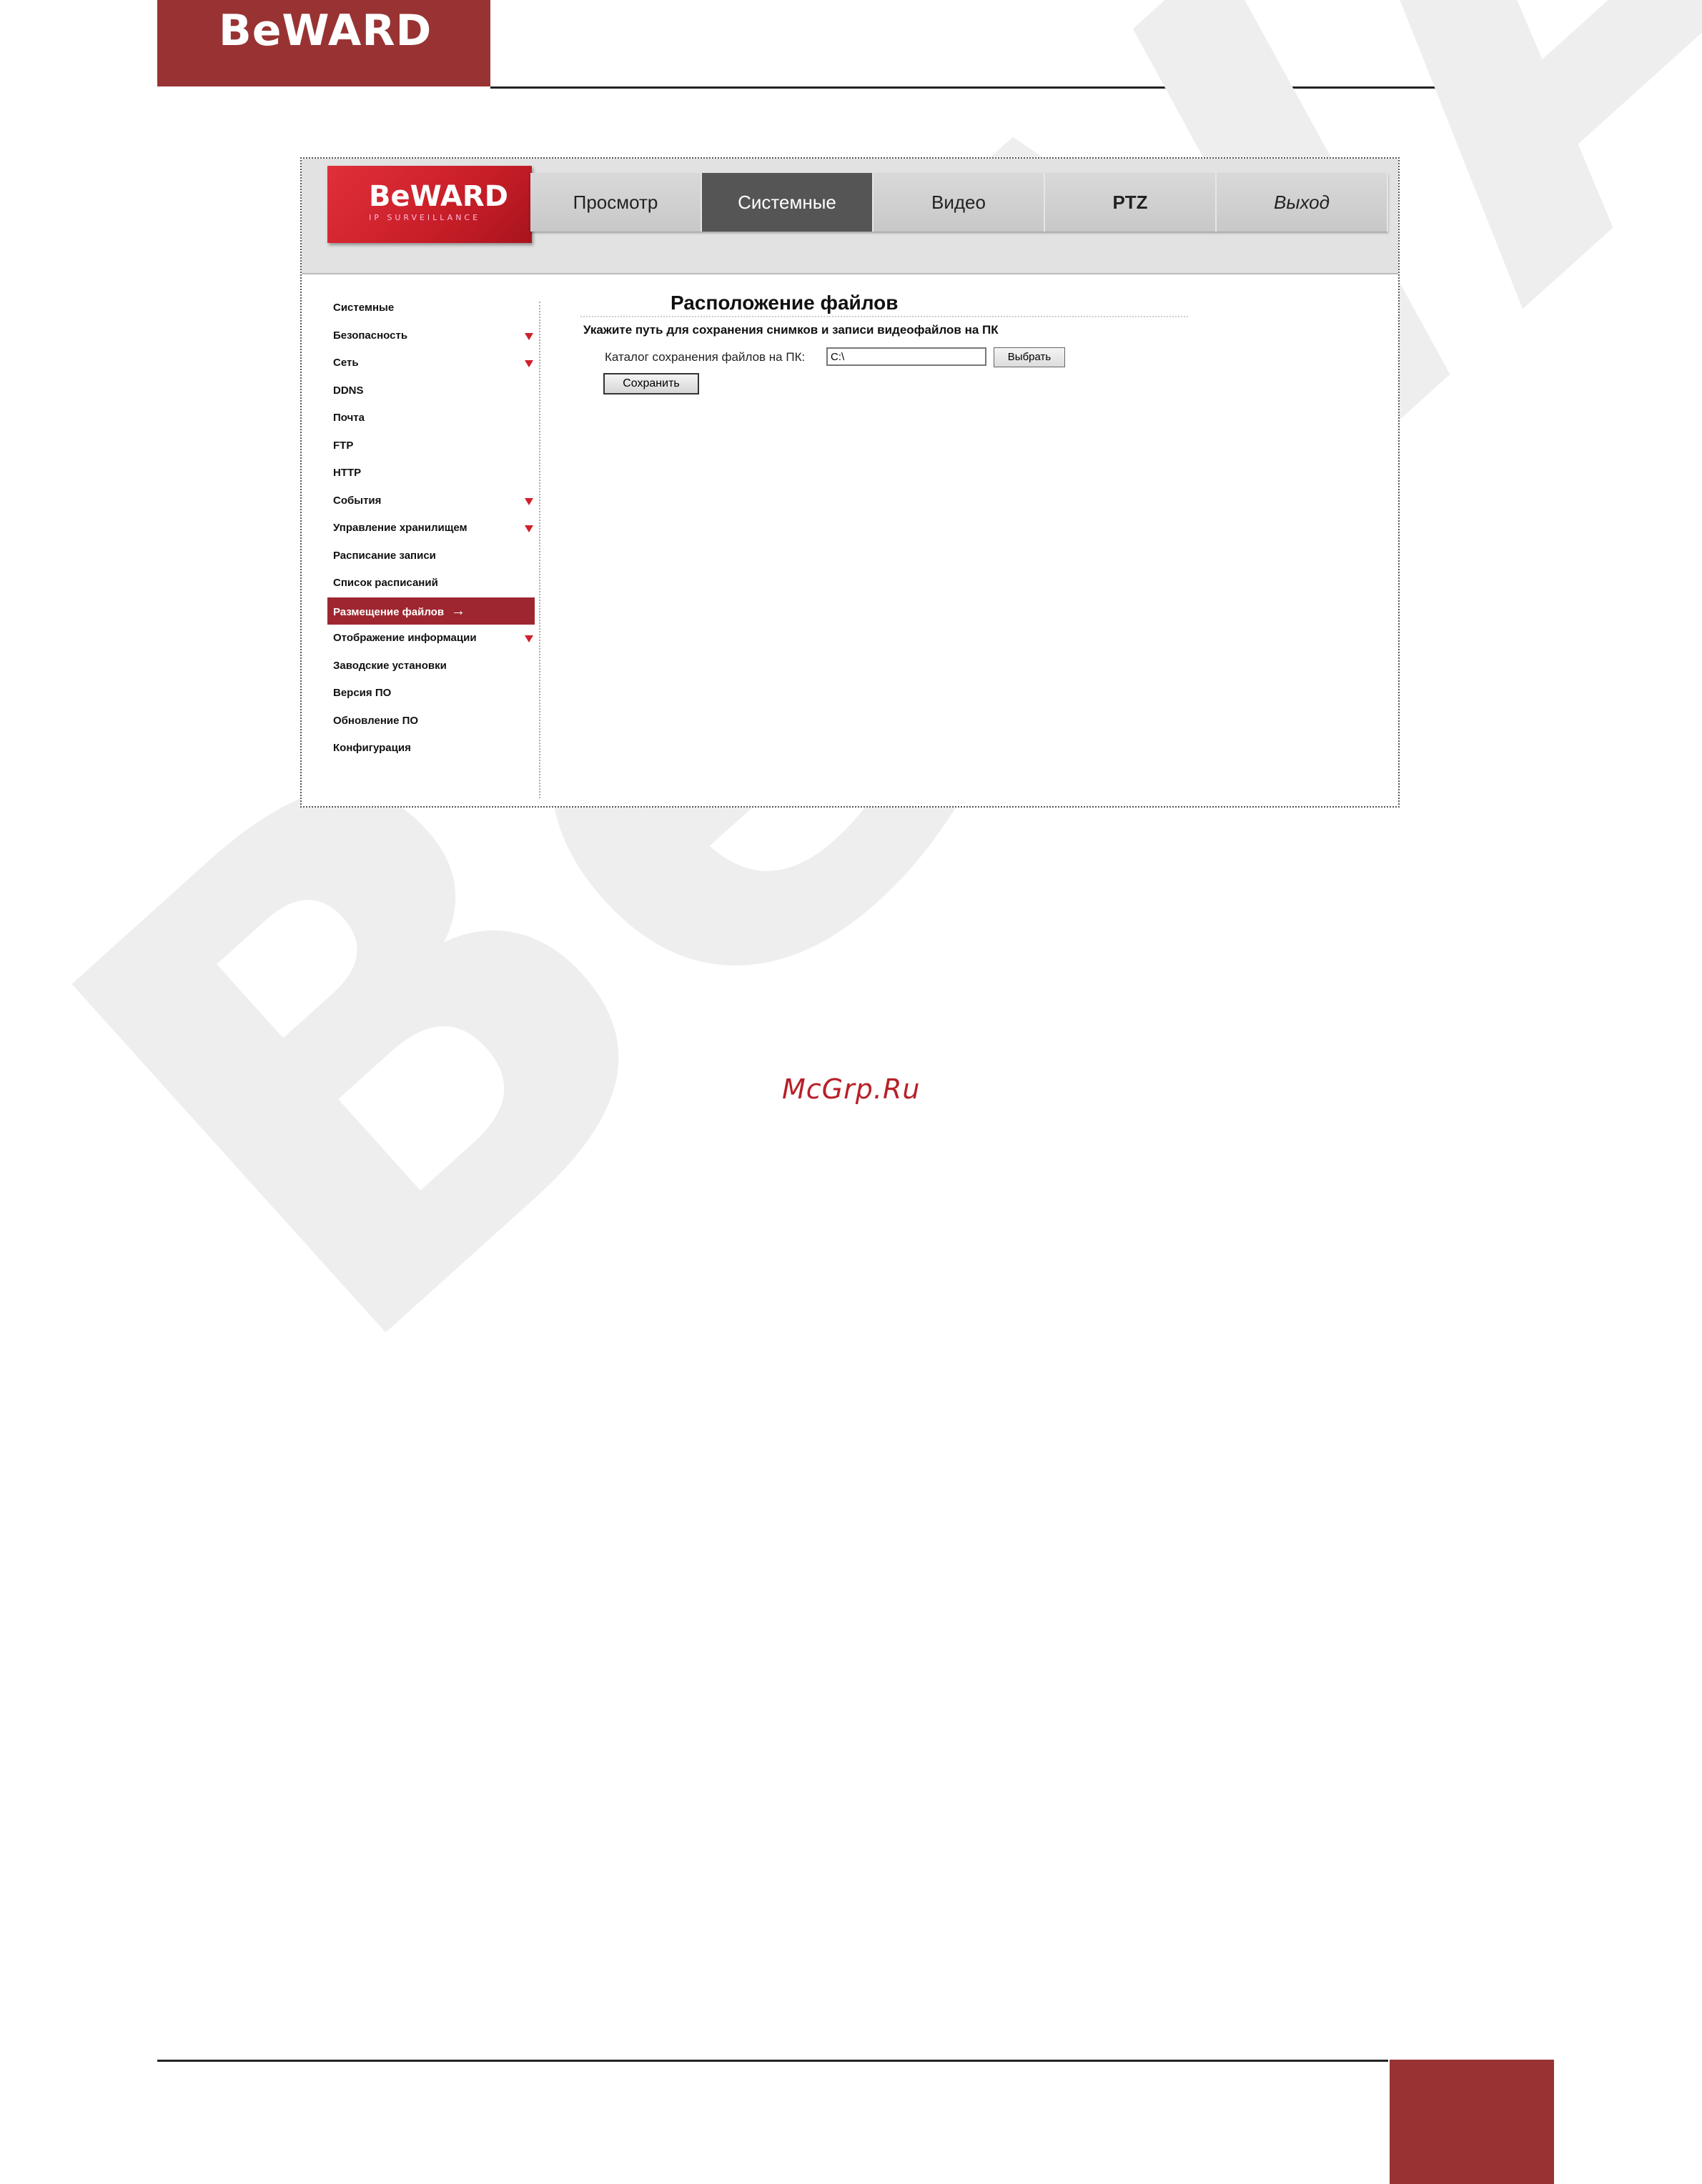 The height and width of the screenshot is (2184, 1702). I want to click on main-nav-tabs: Просмотр Системные Видео PTZ Выход, so click(959, 202).